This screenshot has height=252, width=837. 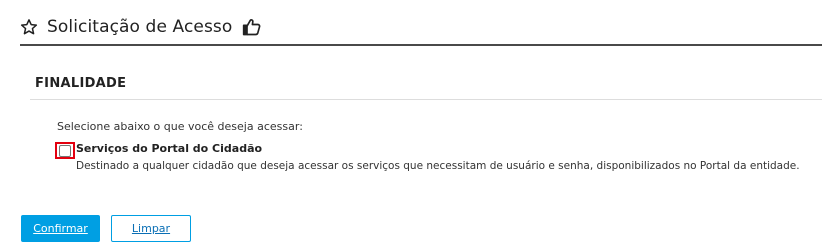 What do you see at coordinates (60, 228) in the screenshot?
I see `confirm-button: Confirmar` at bounding box center [60, 228].